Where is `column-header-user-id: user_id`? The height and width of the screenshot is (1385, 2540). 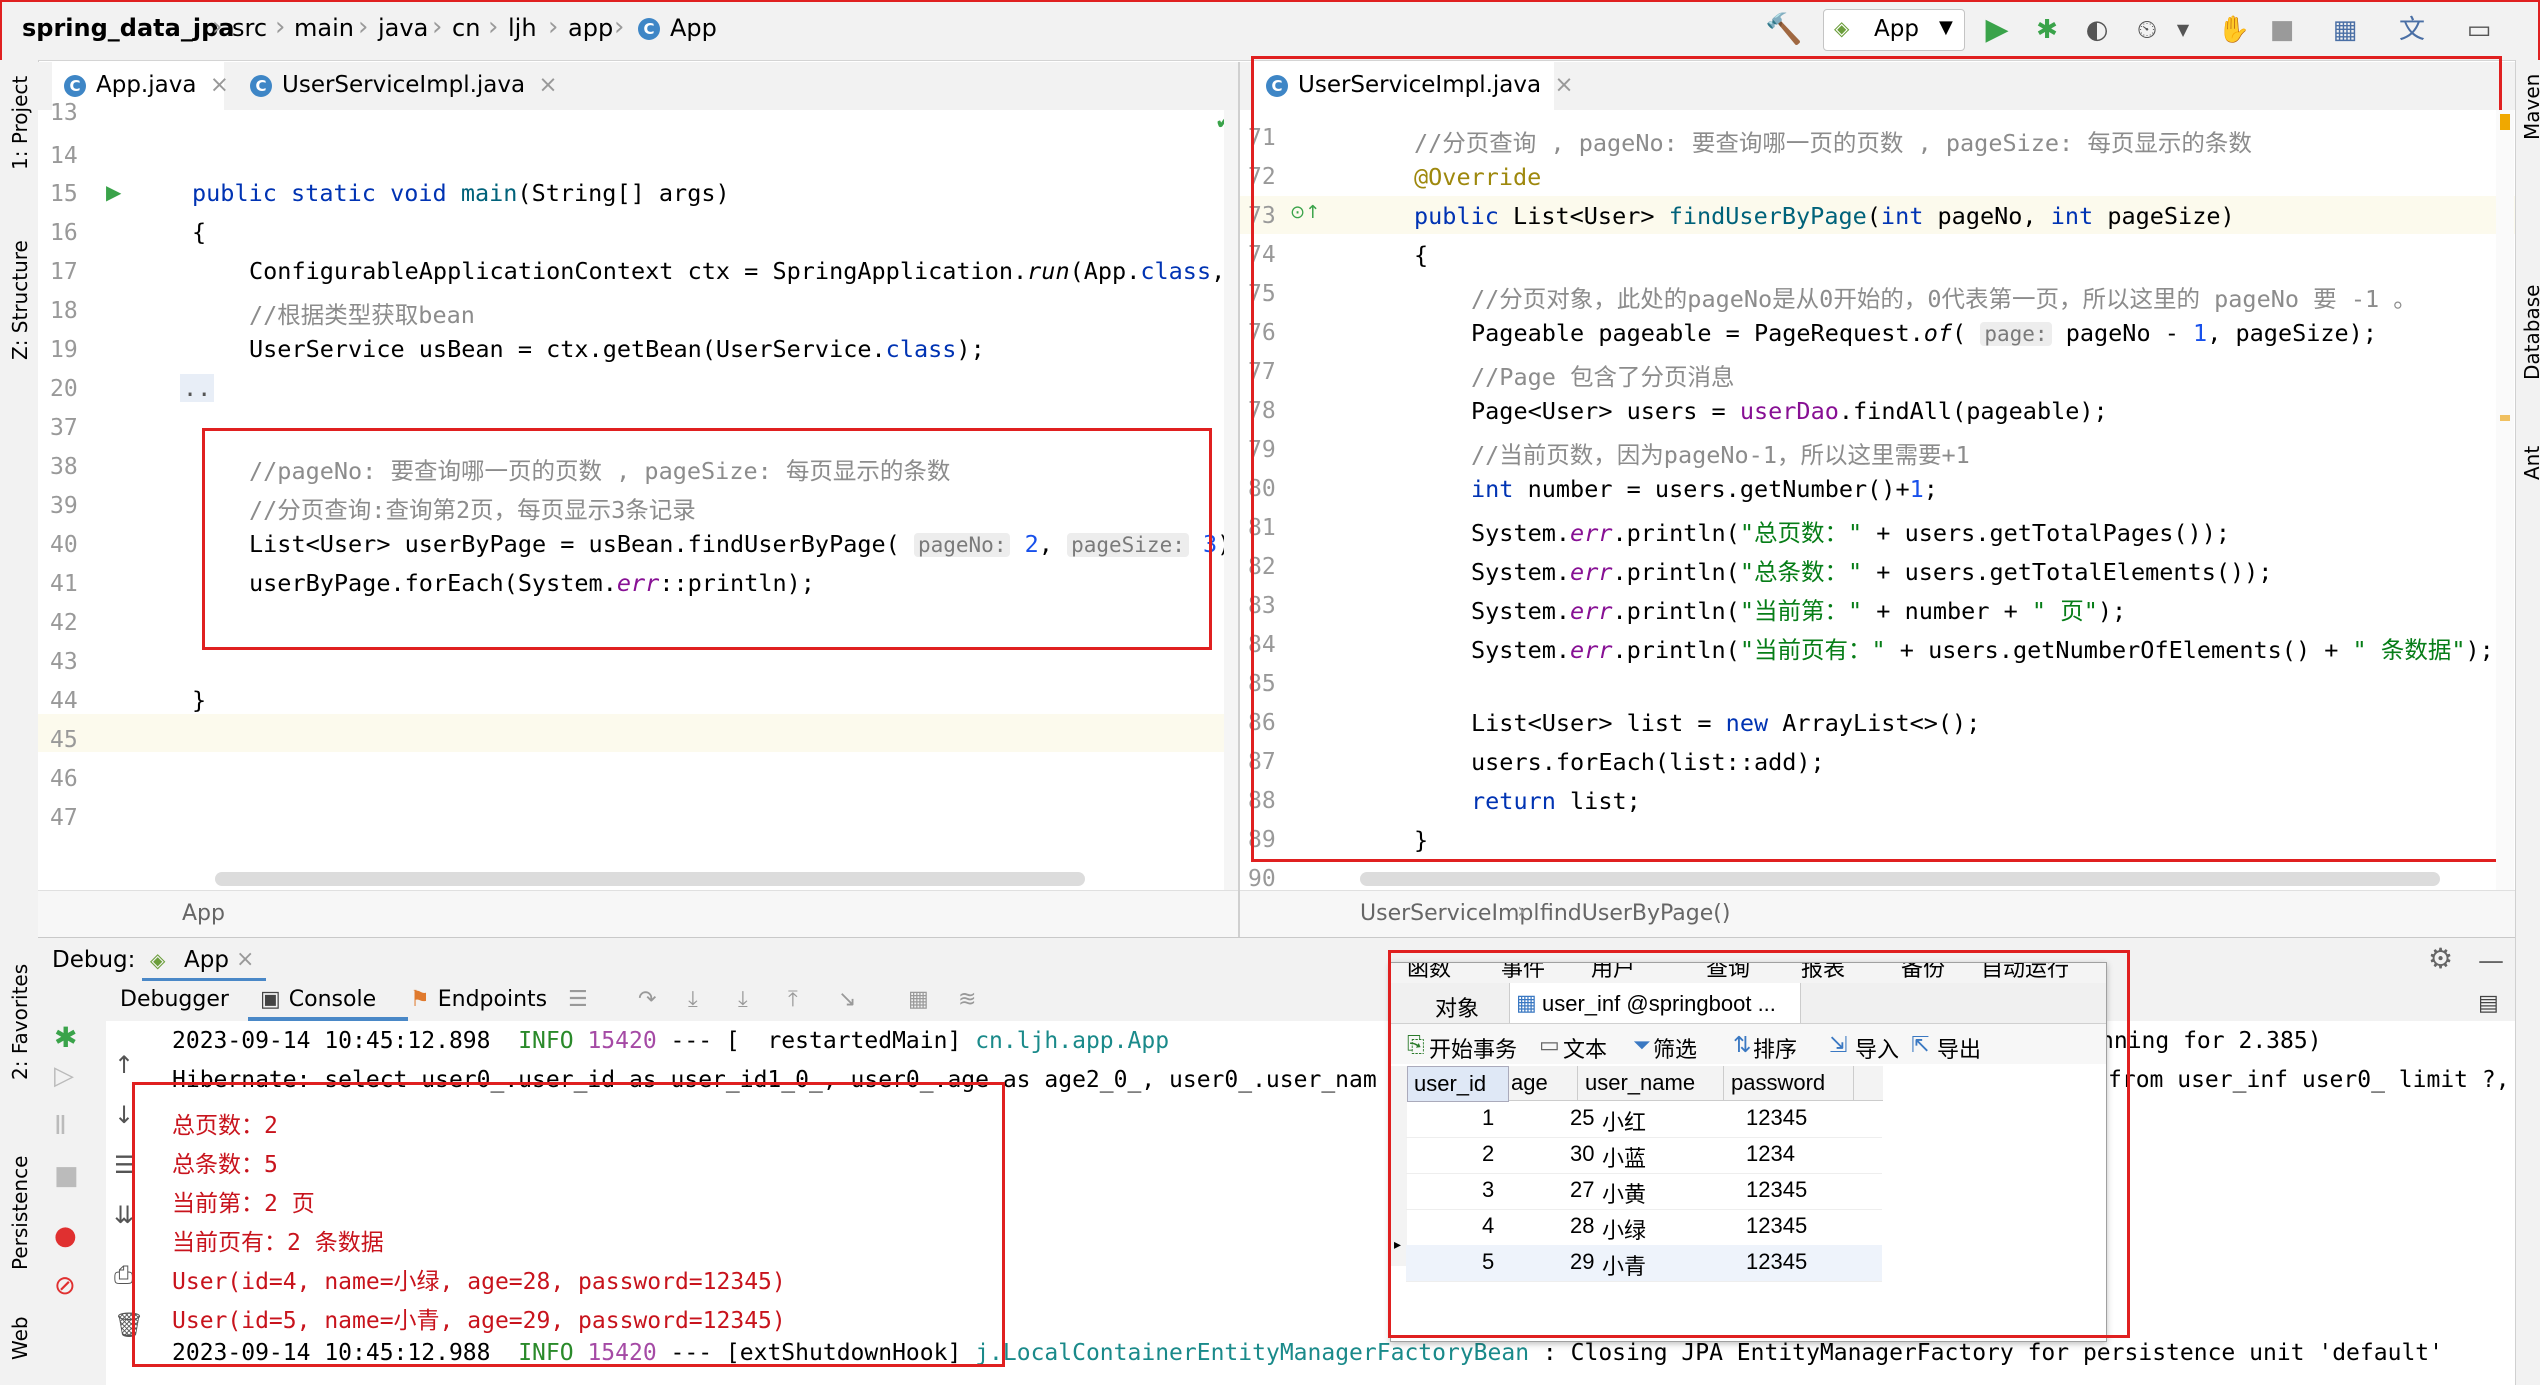 column-header-user-id: user_id is located at coordinates (1458, 1084).